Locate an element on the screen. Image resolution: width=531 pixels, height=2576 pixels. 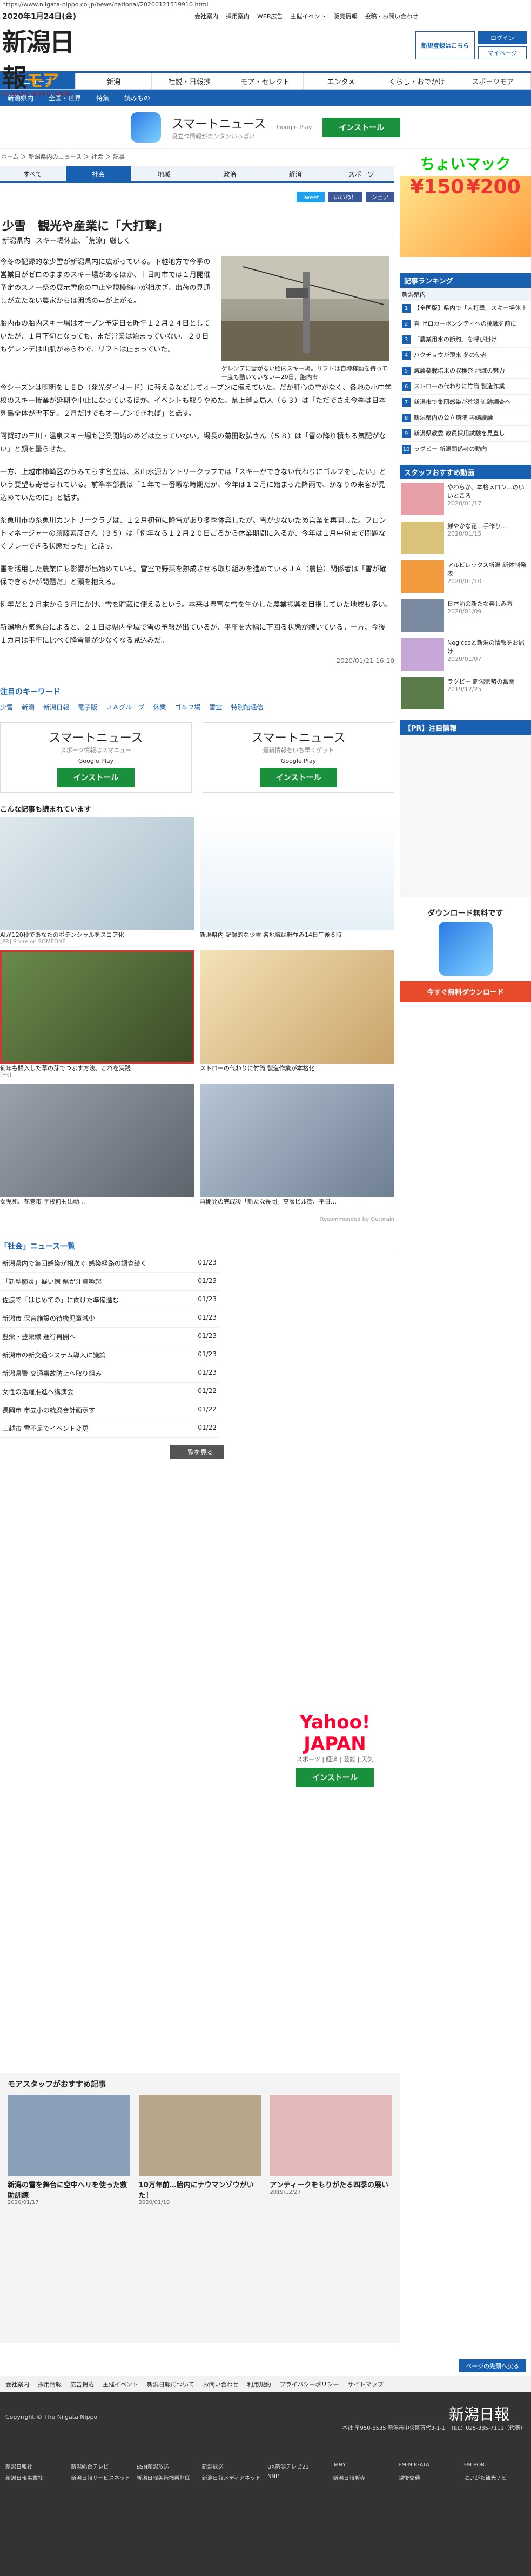
toplink-recruit: 採用案内 is located at coordinates (238, 17).